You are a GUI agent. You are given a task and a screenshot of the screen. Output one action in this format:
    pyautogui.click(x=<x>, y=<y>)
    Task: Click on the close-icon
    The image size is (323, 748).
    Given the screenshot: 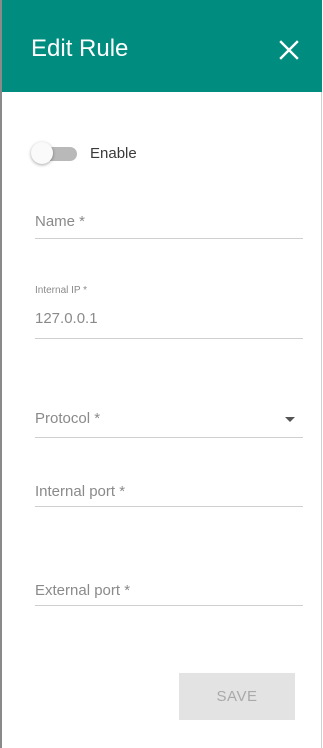 What is the action you would take?
    pyautogui.click(x=289, y=50)
    